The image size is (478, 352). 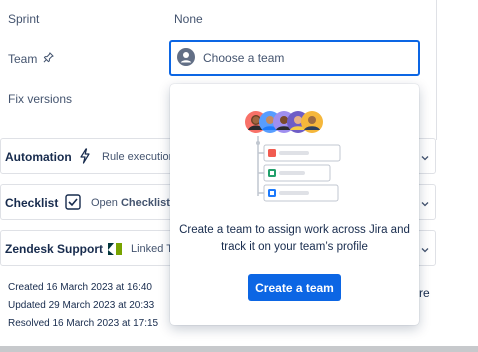 What do you see at coordinates (424, 293) in the screenshot?
I see `configure-link-fragment: re` at bounding box center [424, 293].